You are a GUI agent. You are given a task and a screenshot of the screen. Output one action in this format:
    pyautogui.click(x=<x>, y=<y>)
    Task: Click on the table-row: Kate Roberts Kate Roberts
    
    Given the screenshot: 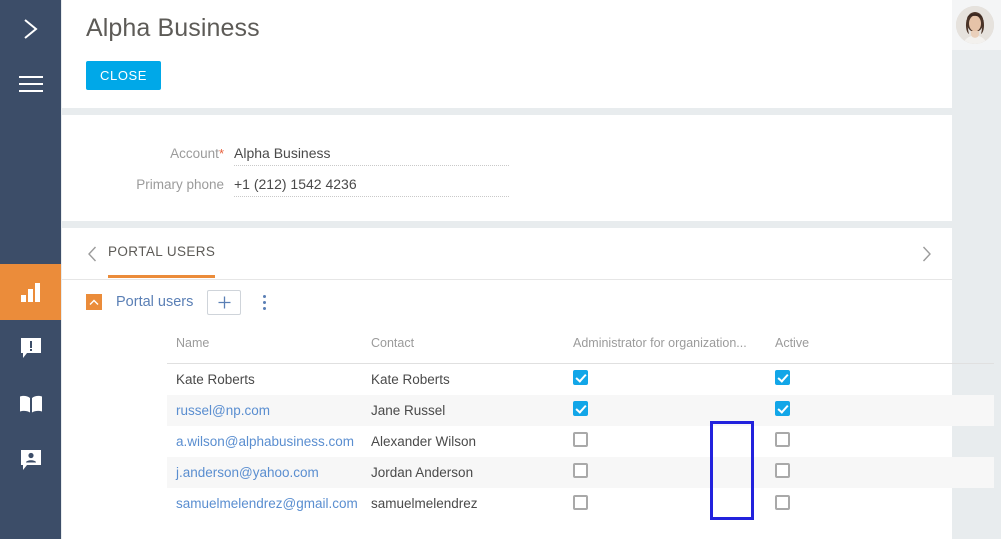 What is the action you would take?
    pyautogui.click(x=580, y=379)
    